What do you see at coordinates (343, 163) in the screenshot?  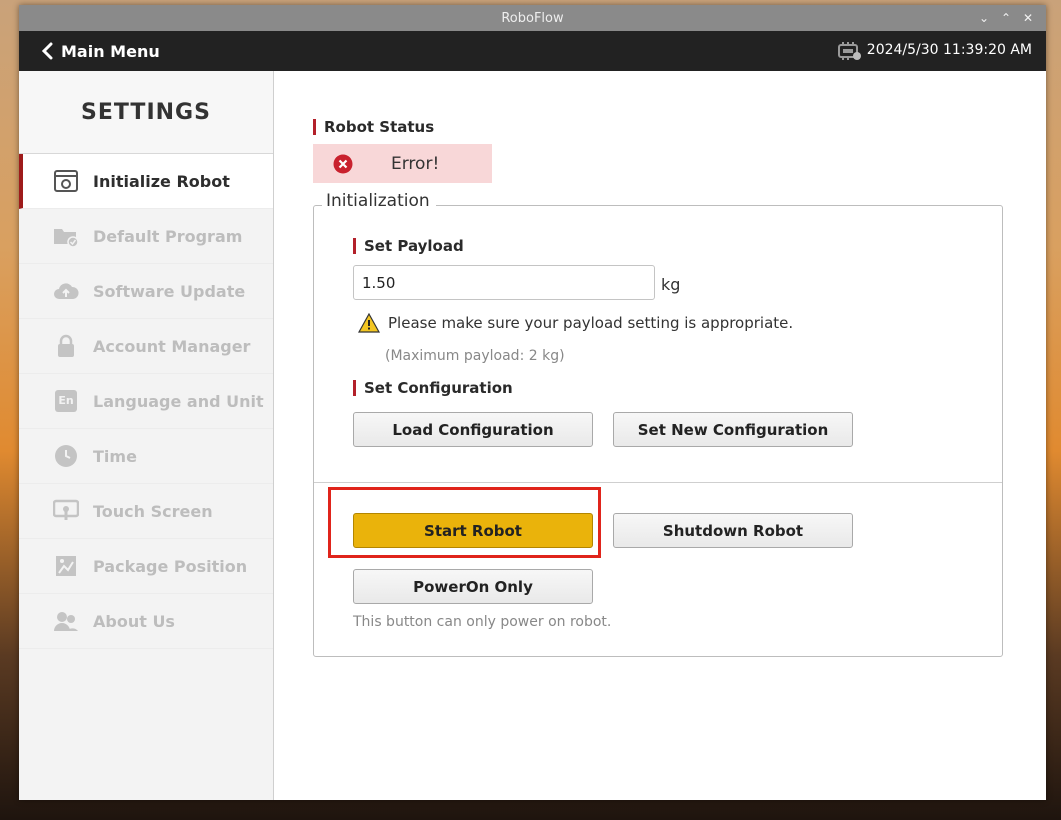 I see `error-icon` at bounding box center [343, 163].